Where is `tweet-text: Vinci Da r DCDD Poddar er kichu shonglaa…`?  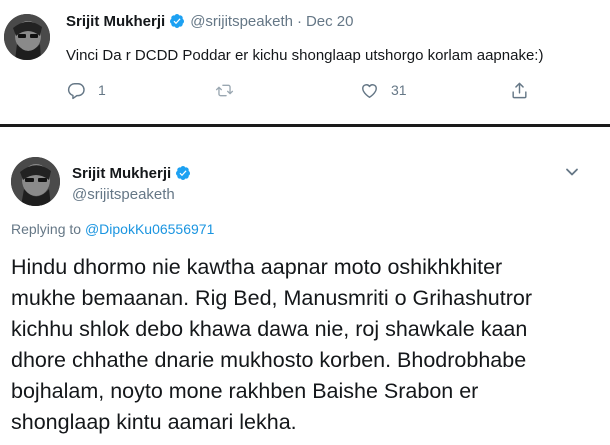
tweet-text: Vinci Da r DCDD Poddar er kichu shonglaa… is located at coordinates (305, 55).